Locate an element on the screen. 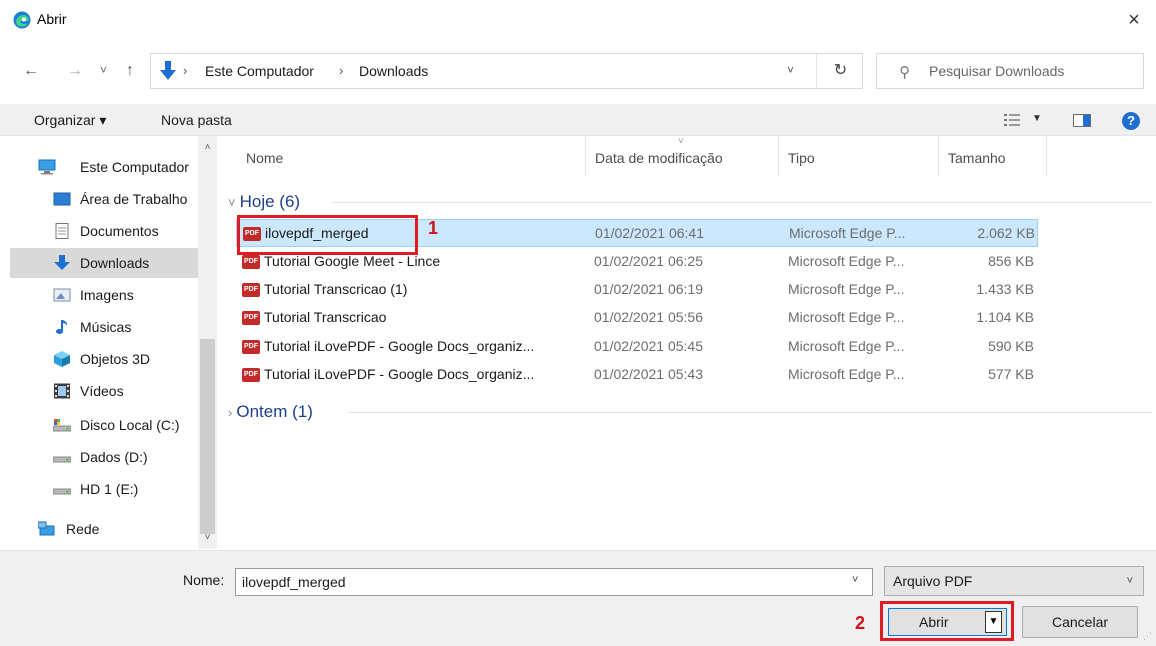 This screenshot has width=1156, height=646. breadcrumb-downloads: Downloads is located at coordinates (393, 71).